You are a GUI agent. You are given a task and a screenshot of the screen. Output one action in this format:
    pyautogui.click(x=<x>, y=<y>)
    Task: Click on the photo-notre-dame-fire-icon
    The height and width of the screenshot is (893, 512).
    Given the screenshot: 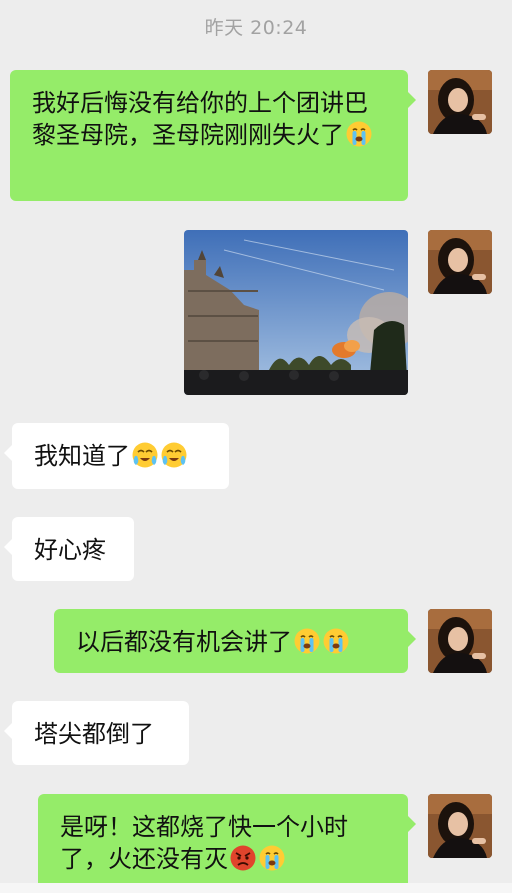 What is the action you would take?
    pyautogui.click(x=296, y=312)
    